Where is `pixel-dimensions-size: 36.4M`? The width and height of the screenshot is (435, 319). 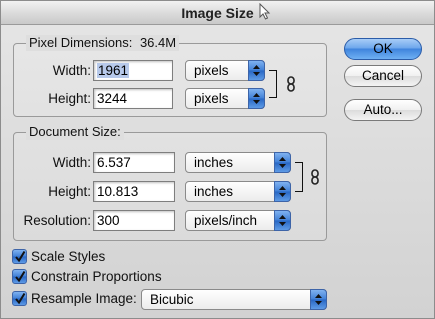 pixel-dimensions-size: 36.4M is located at coordinates (158, 42).